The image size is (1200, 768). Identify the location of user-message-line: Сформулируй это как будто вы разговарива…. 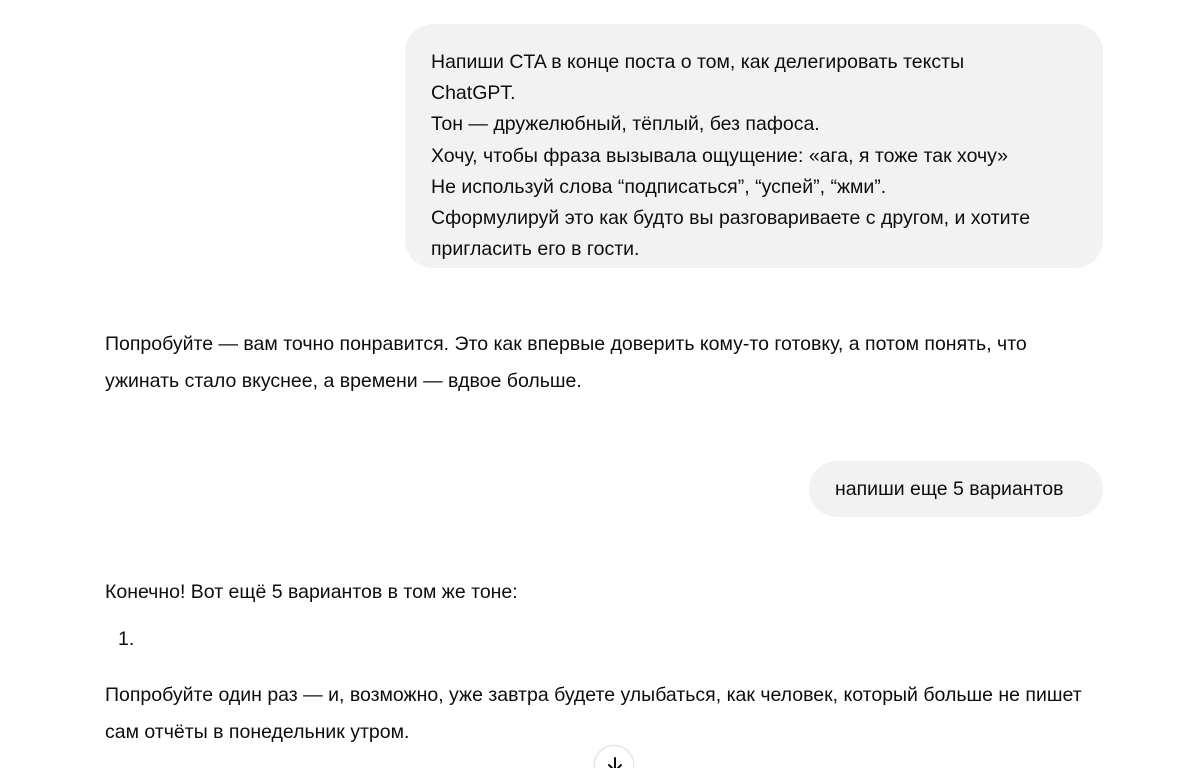
(731, 218).